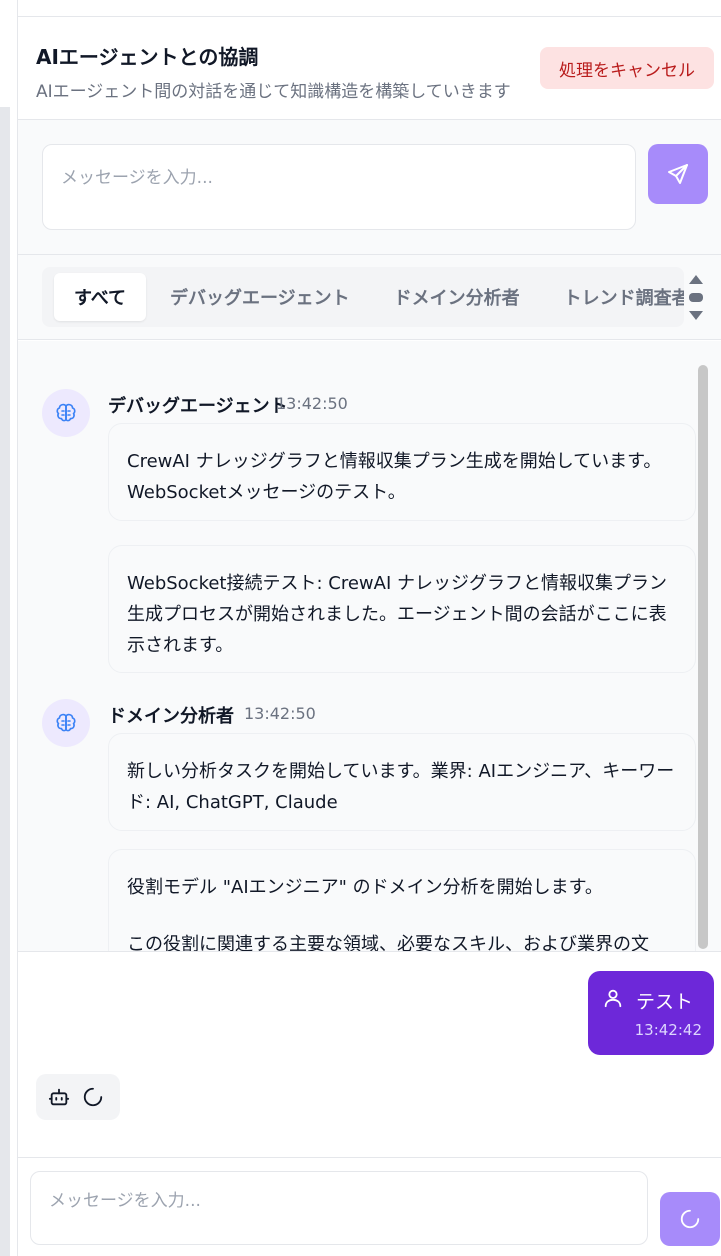  Describe the element at coordinates (703, 657) in the screenshot. I see `message-list-scrollbar` at that location.